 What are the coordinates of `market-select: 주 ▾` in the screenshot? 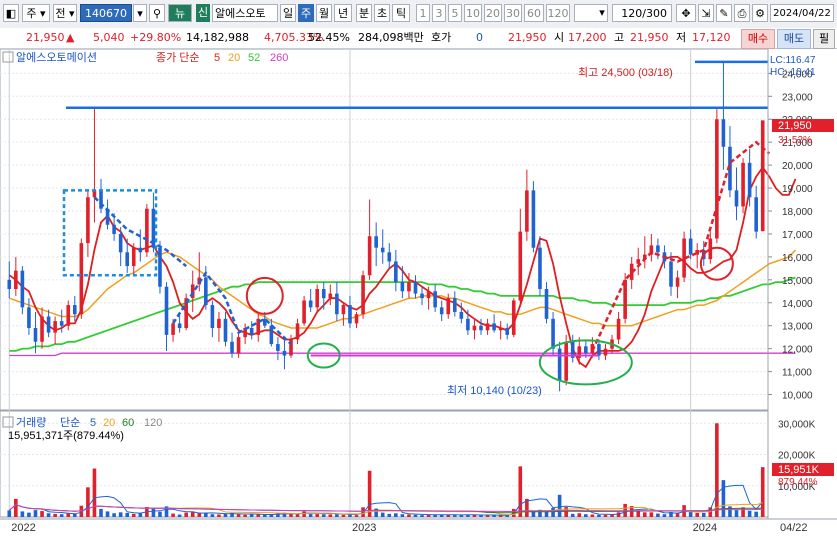 It's located at (36, 13).